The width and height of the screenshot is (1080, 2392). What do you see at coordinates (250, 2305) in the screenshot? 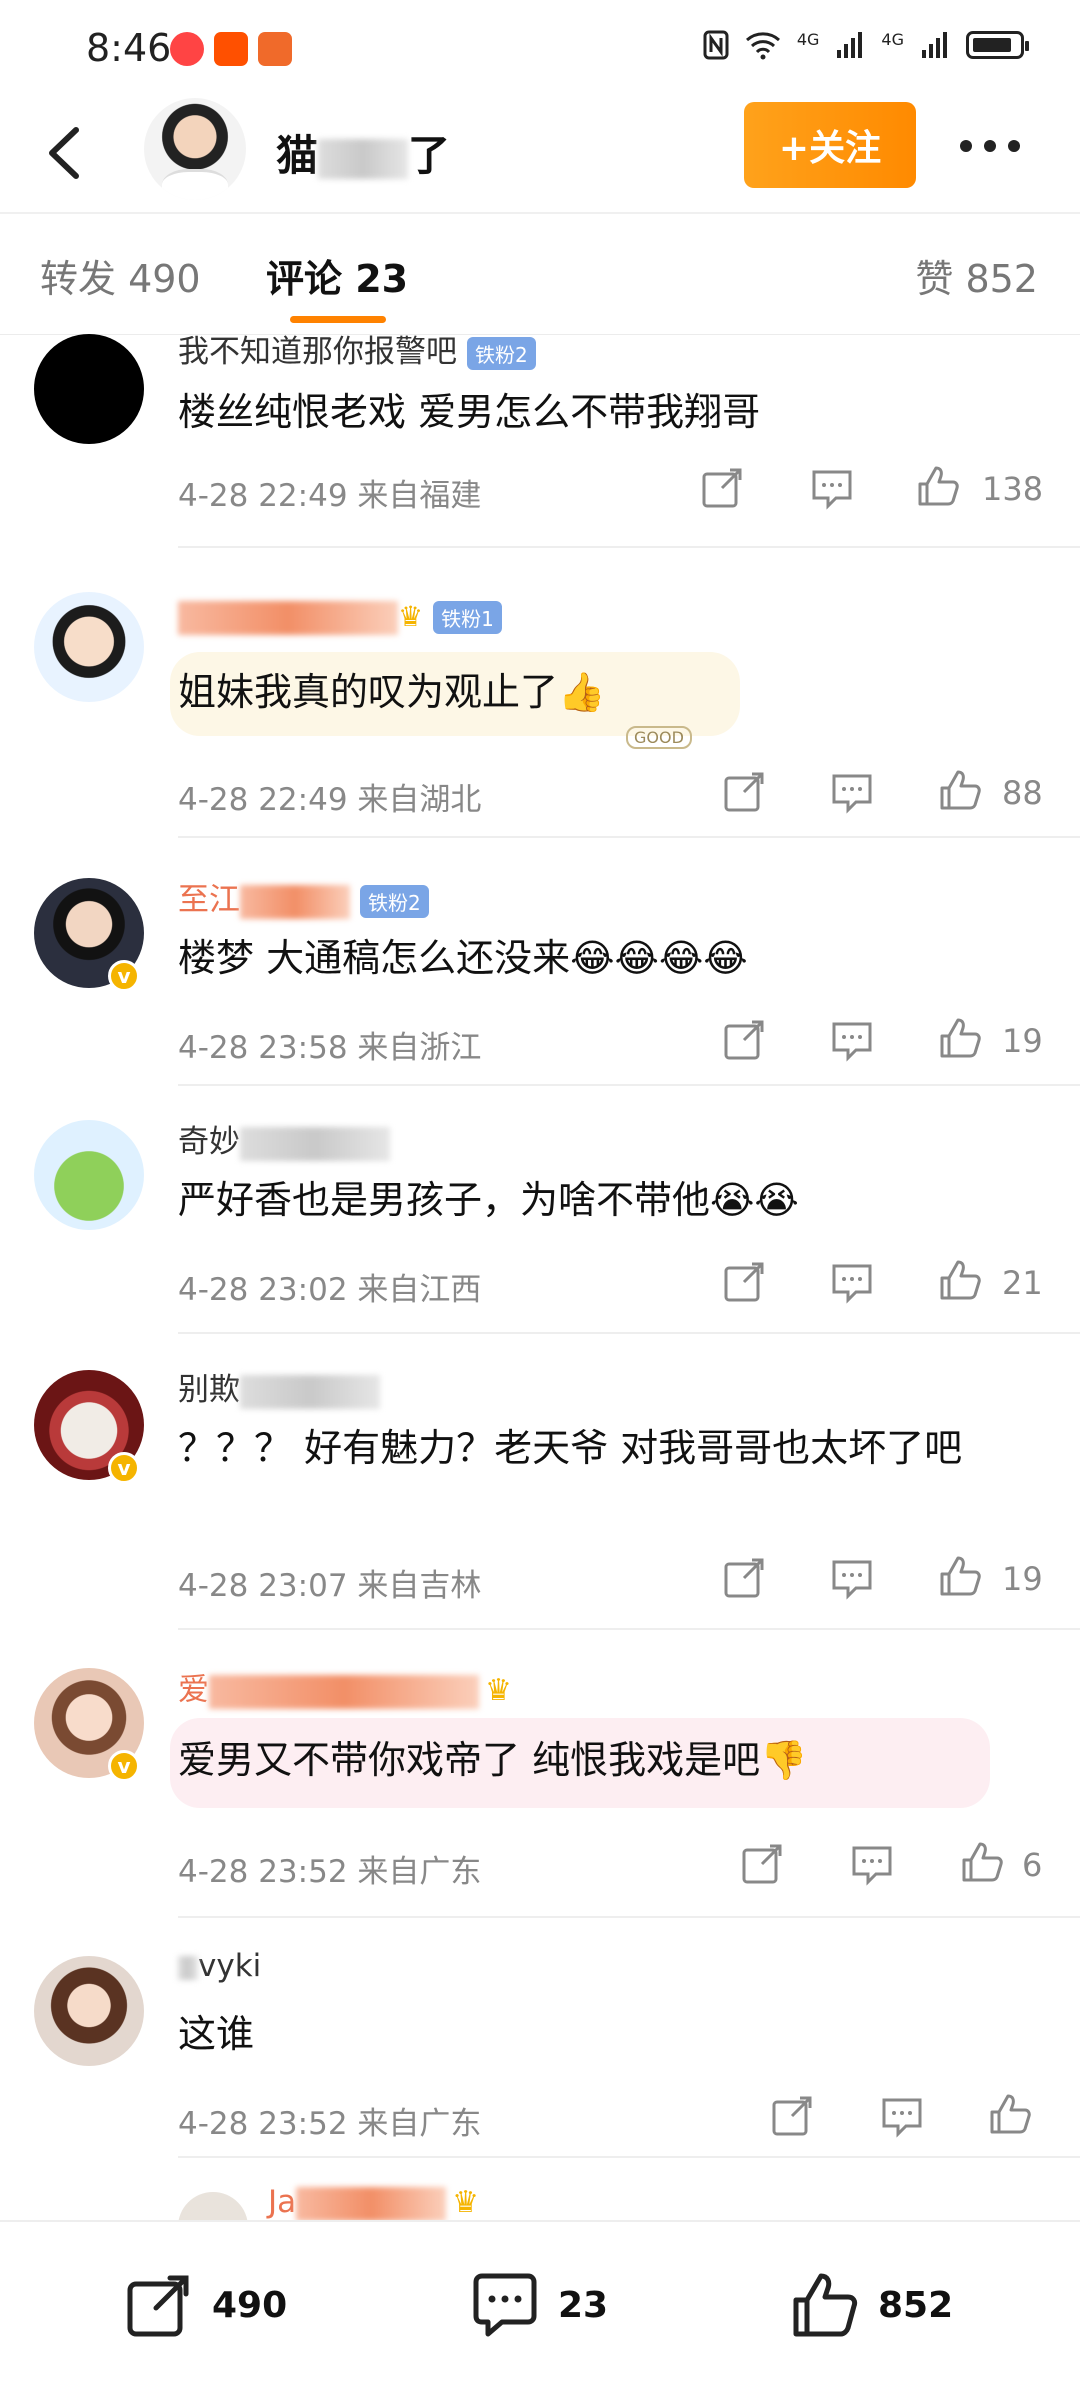
I see `repost-count: 490` at bounding box center [250, 2305].